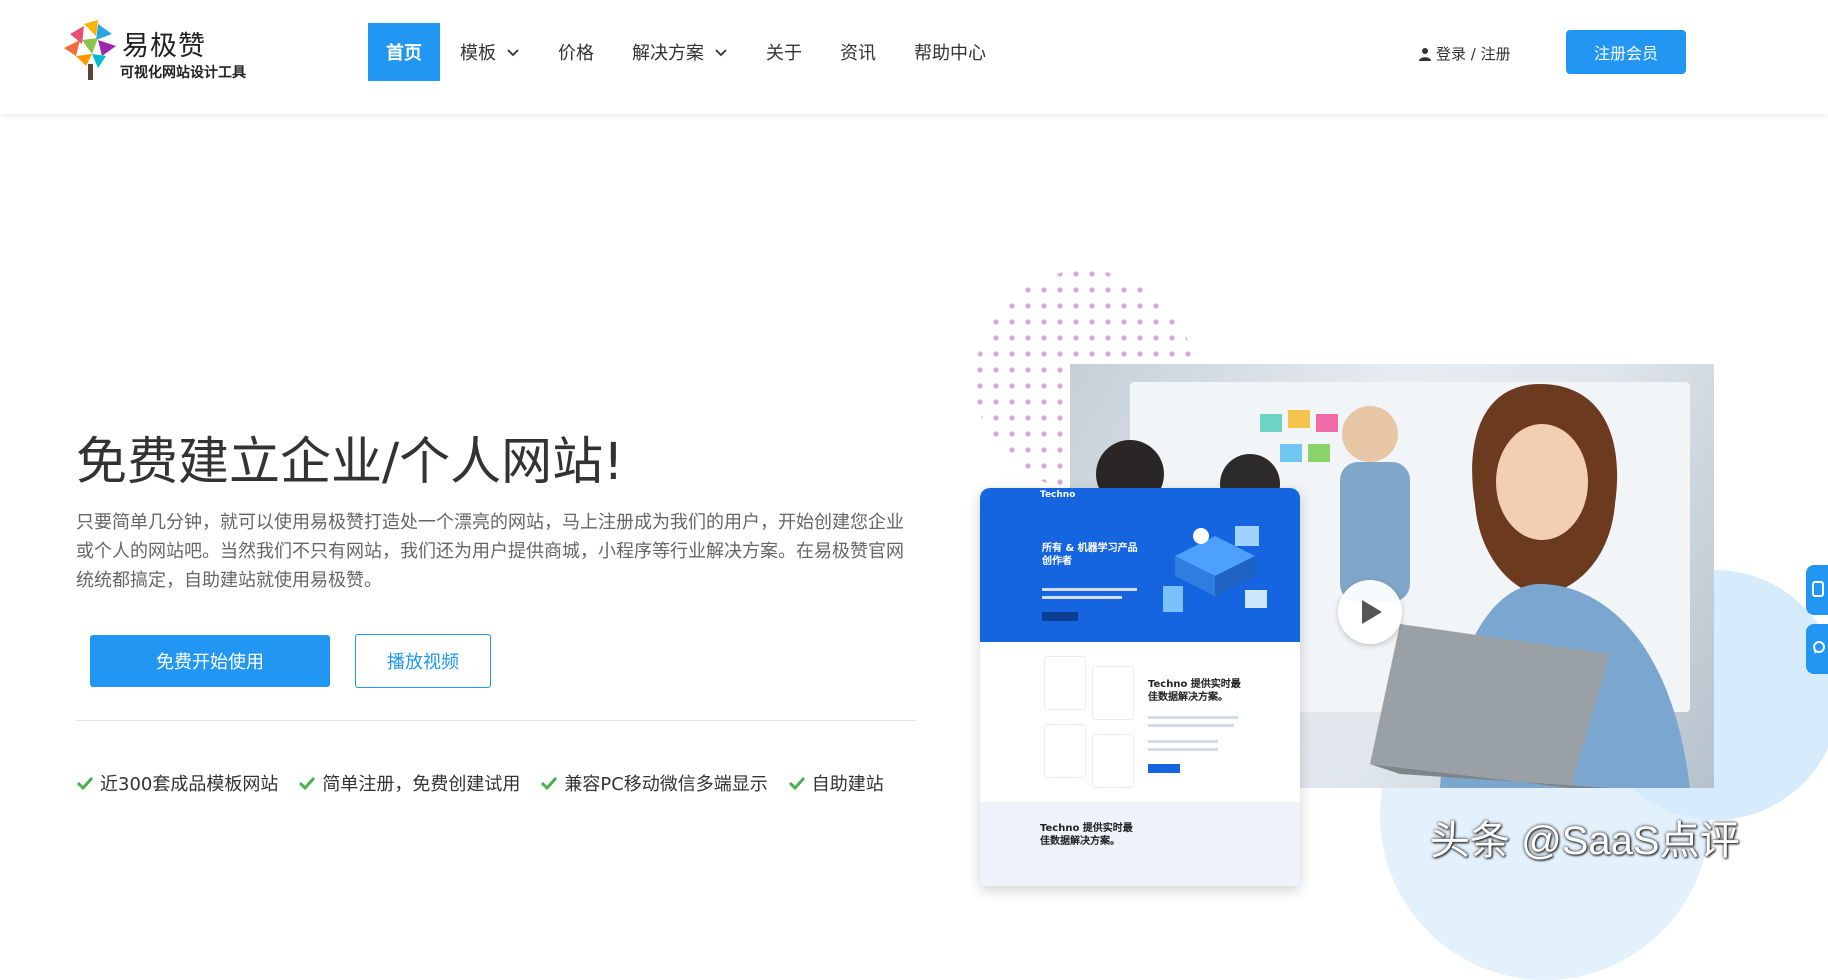 The height and width of the screenshot is (980, 1828). What do you see at coordinates (421, 784) in the screenshot?
I see `feature-label: 简单注册，免费创建试用` at bounding box center [421, 784].